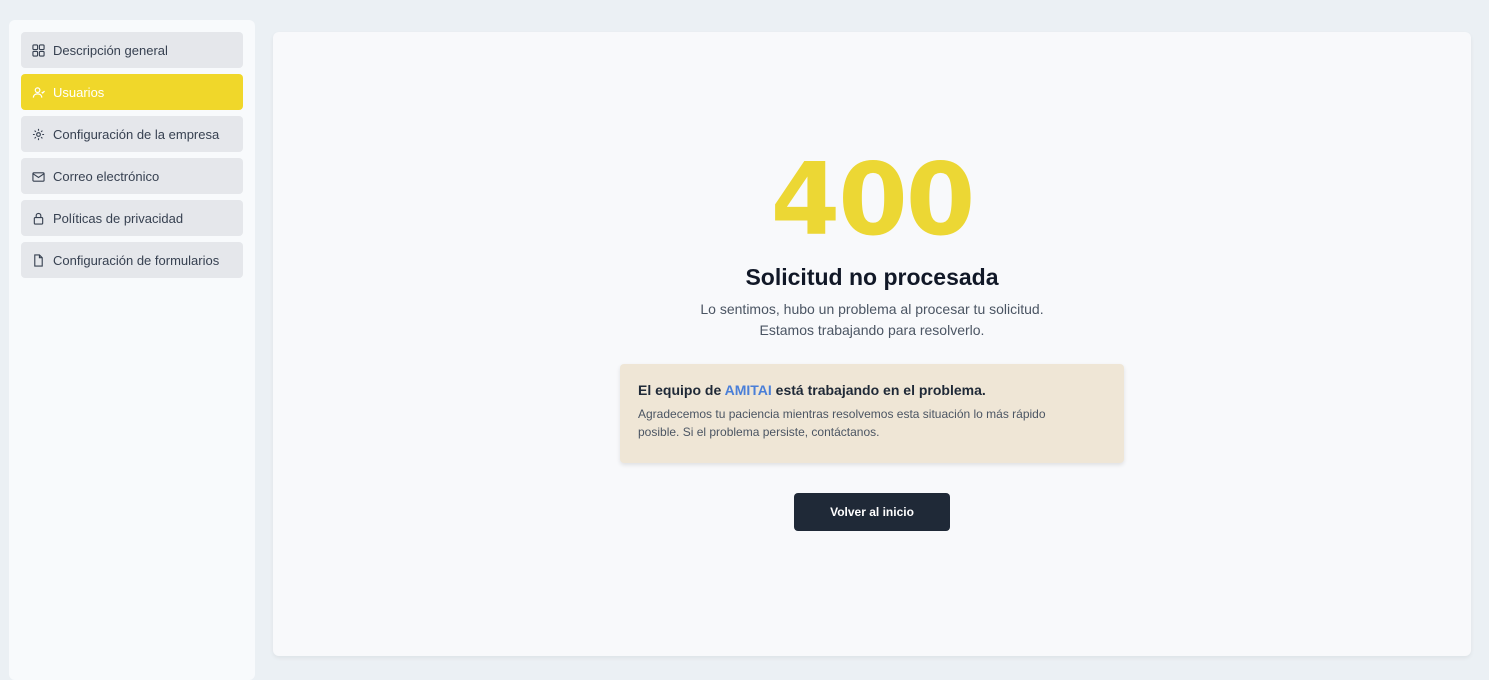  I want to click on sidebar-item-label: Usuarios, so click(79, 92).